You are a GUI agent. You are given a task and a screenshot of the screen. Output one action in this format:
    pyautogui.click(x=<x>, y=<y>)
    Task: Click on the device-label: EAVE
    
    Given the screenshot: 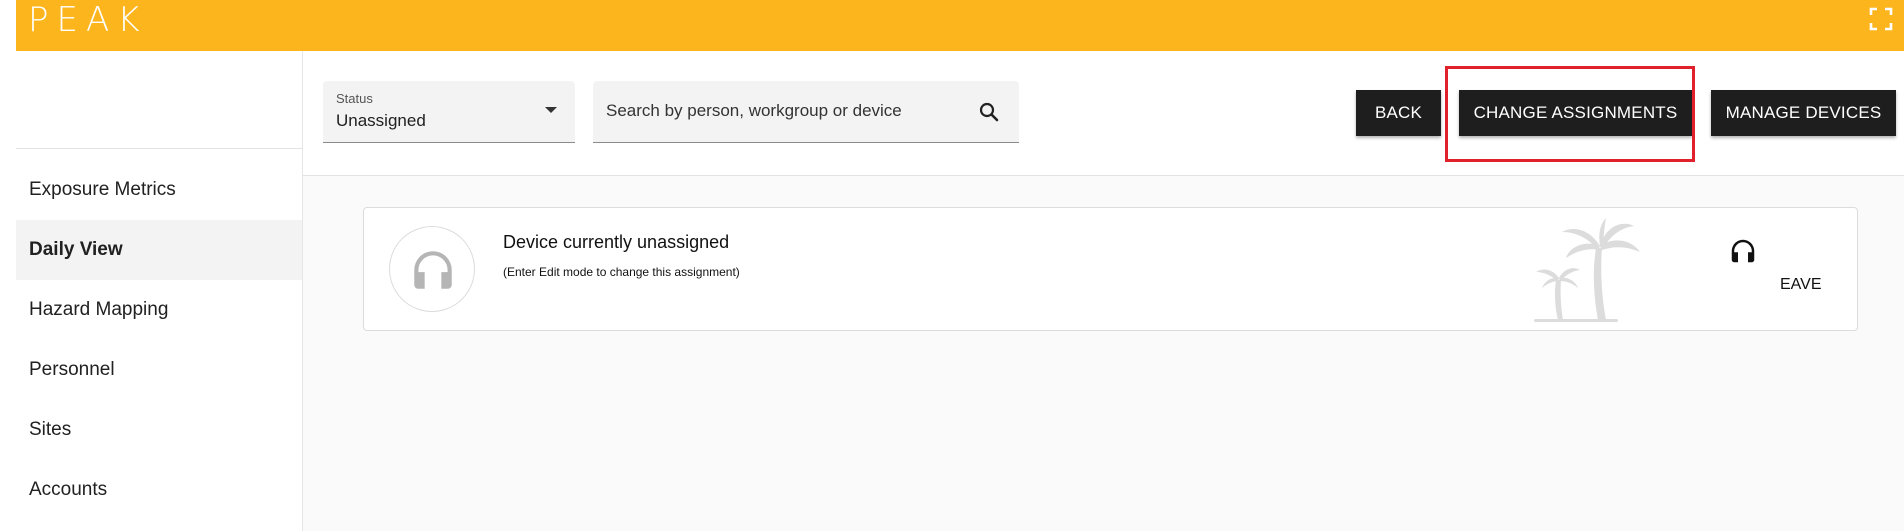 What is the action you would take?
    pyautogui.click(x=1801, y=284)
    